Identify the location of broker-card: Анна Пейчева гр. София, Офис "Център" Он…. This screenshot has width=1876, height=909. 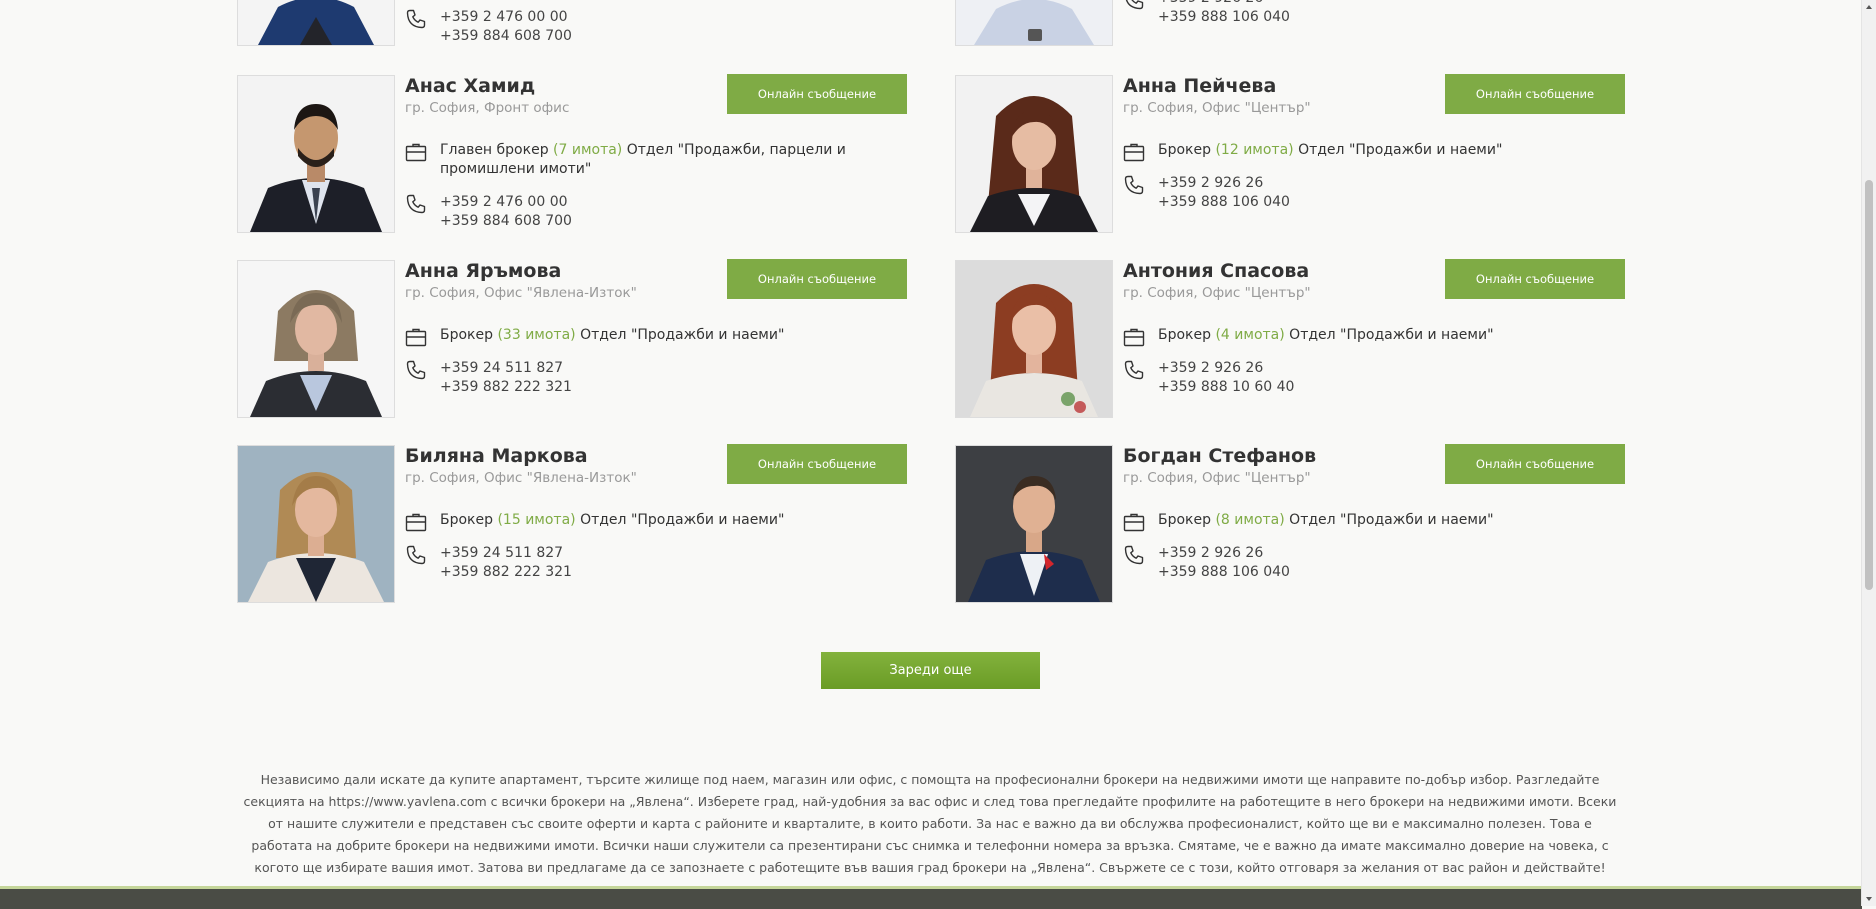
(1305, 154).